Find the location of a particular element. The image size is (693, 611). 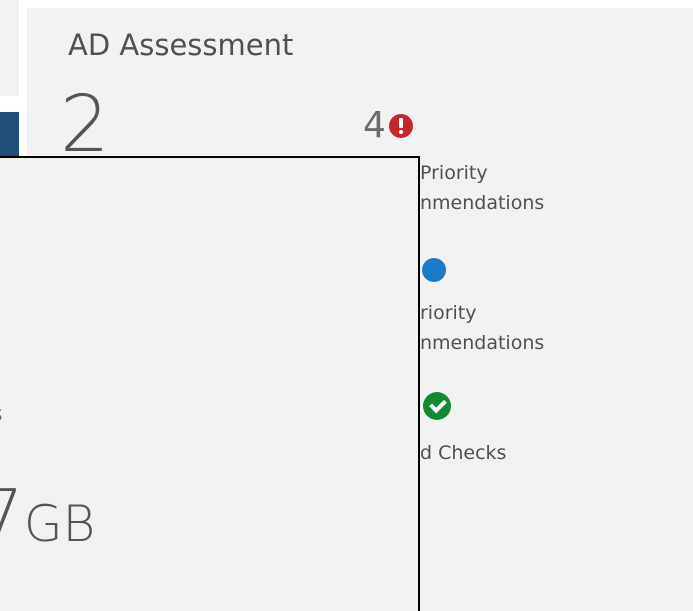

low-priority-label-line1: riority is located at coordinates (448, 313).